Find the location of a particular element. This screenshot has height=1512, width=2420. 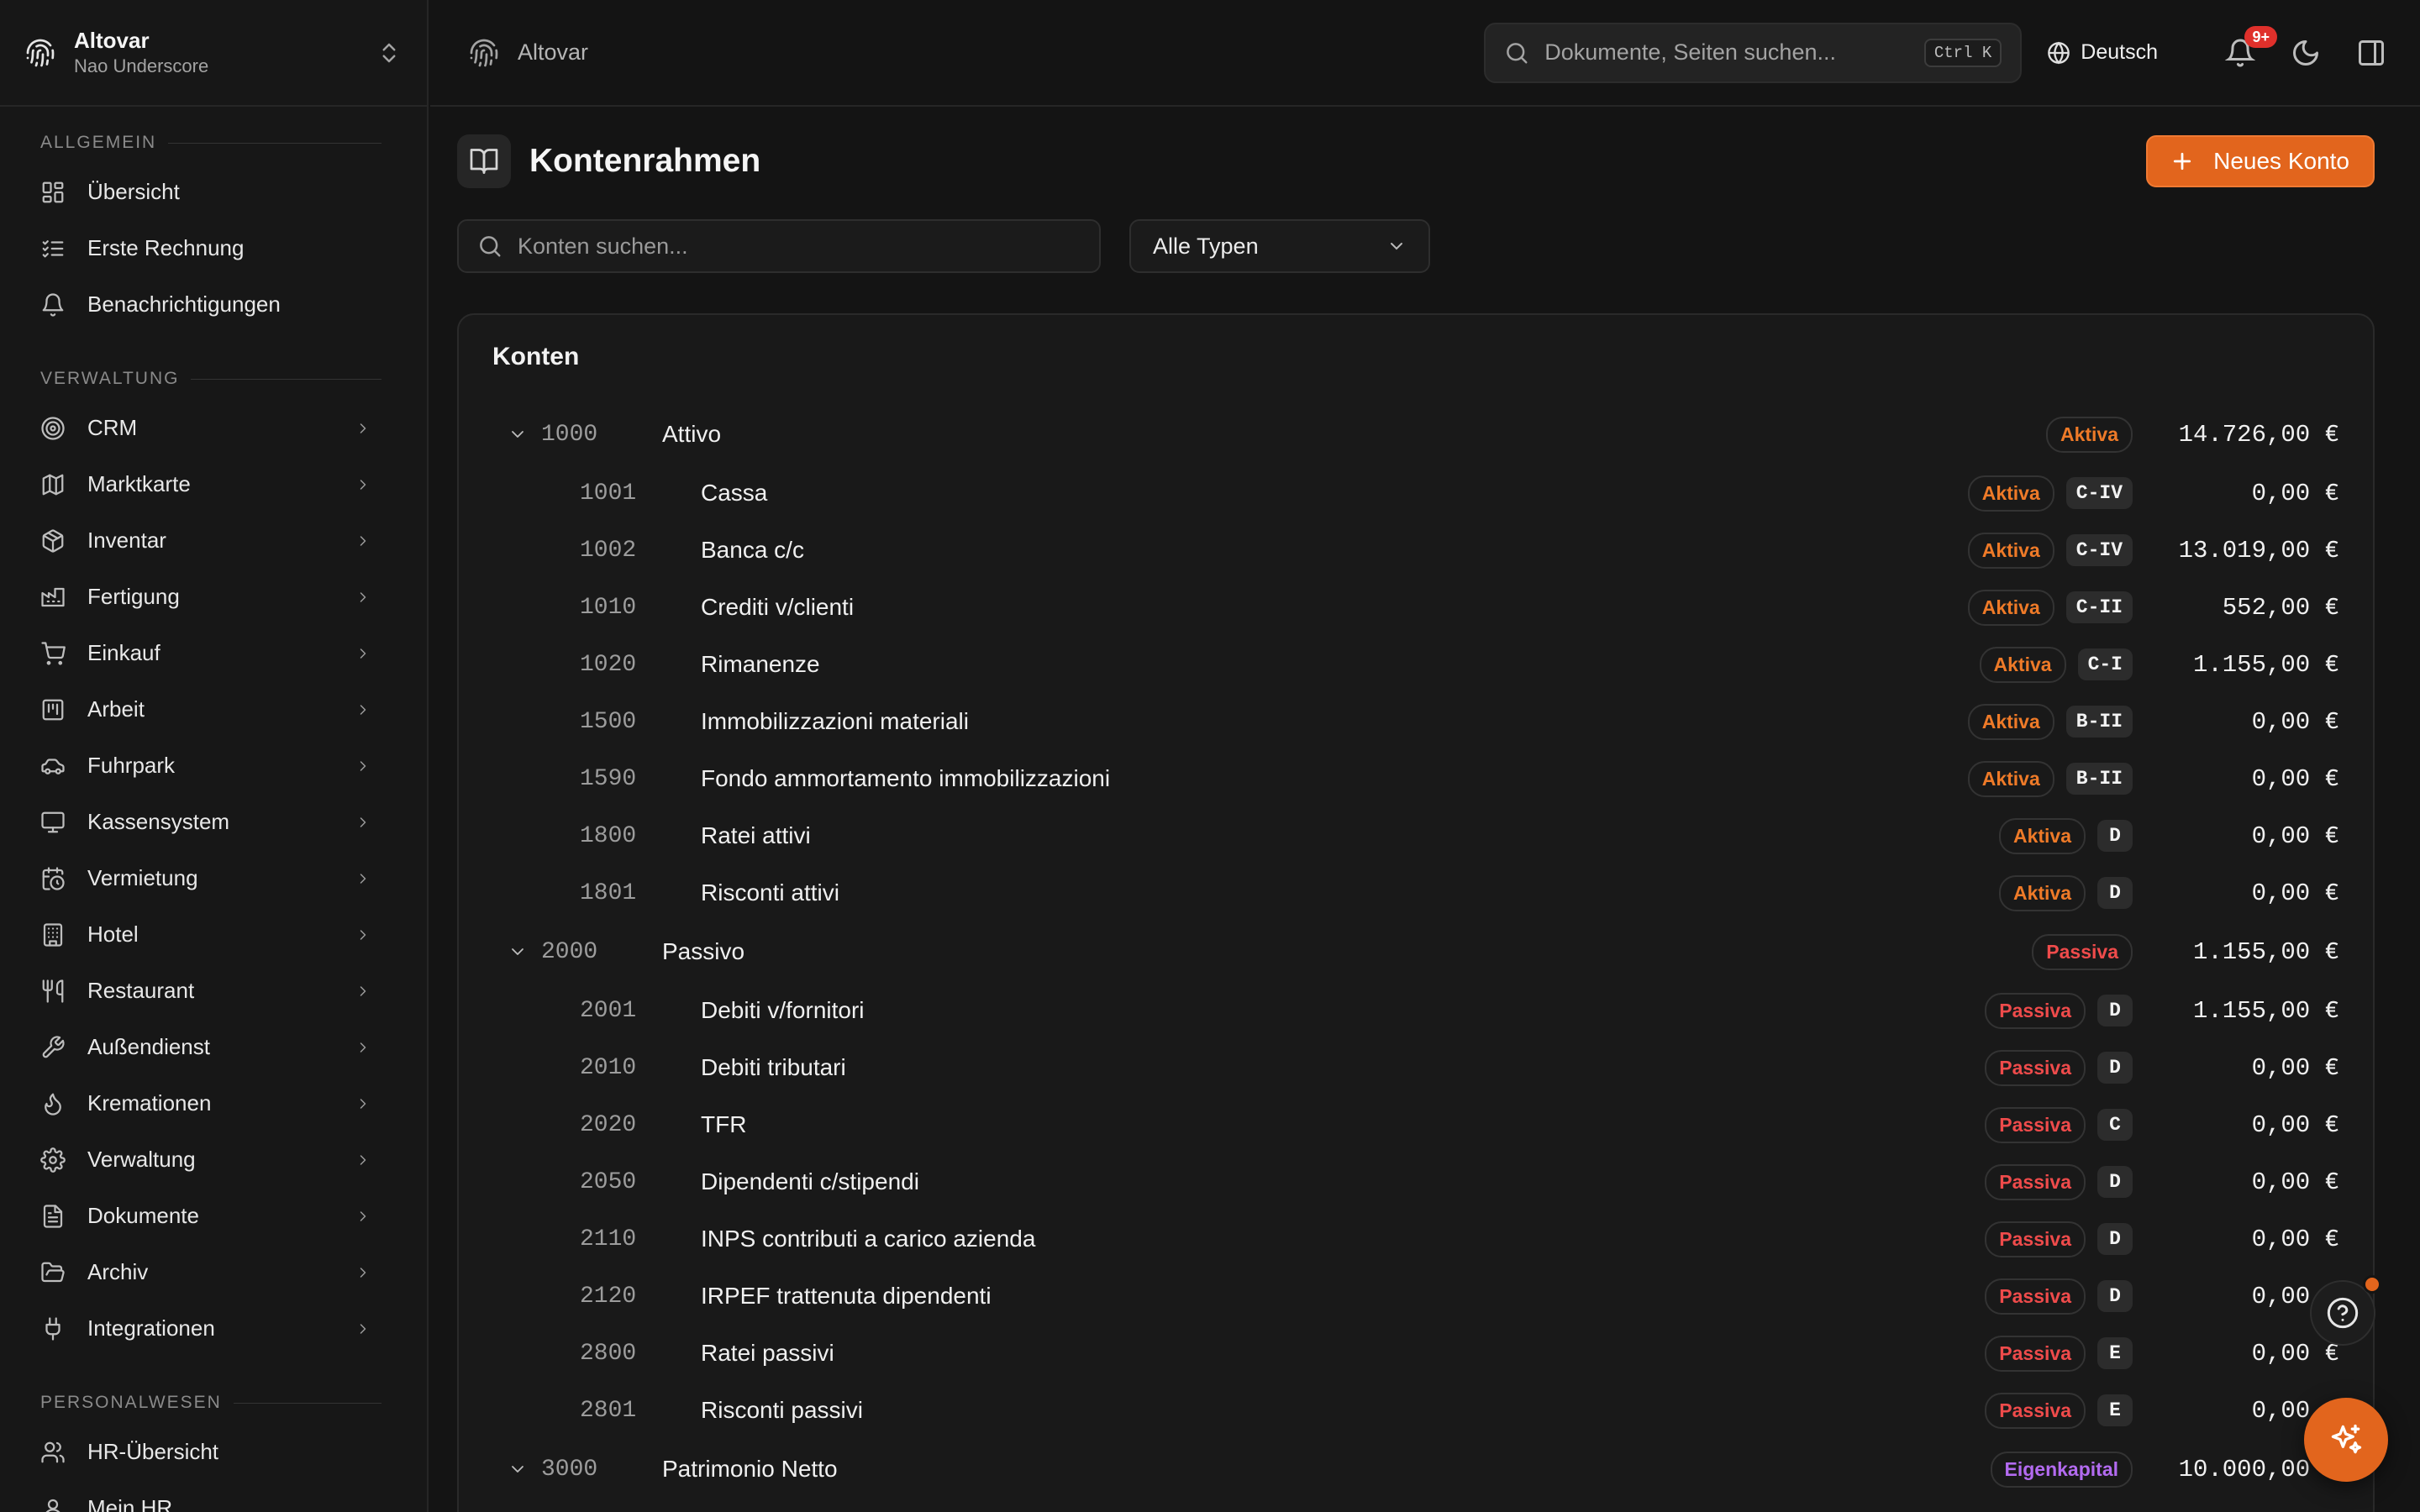

sidebar-item-hotel: Hotel is located at coordinates (214, 934).